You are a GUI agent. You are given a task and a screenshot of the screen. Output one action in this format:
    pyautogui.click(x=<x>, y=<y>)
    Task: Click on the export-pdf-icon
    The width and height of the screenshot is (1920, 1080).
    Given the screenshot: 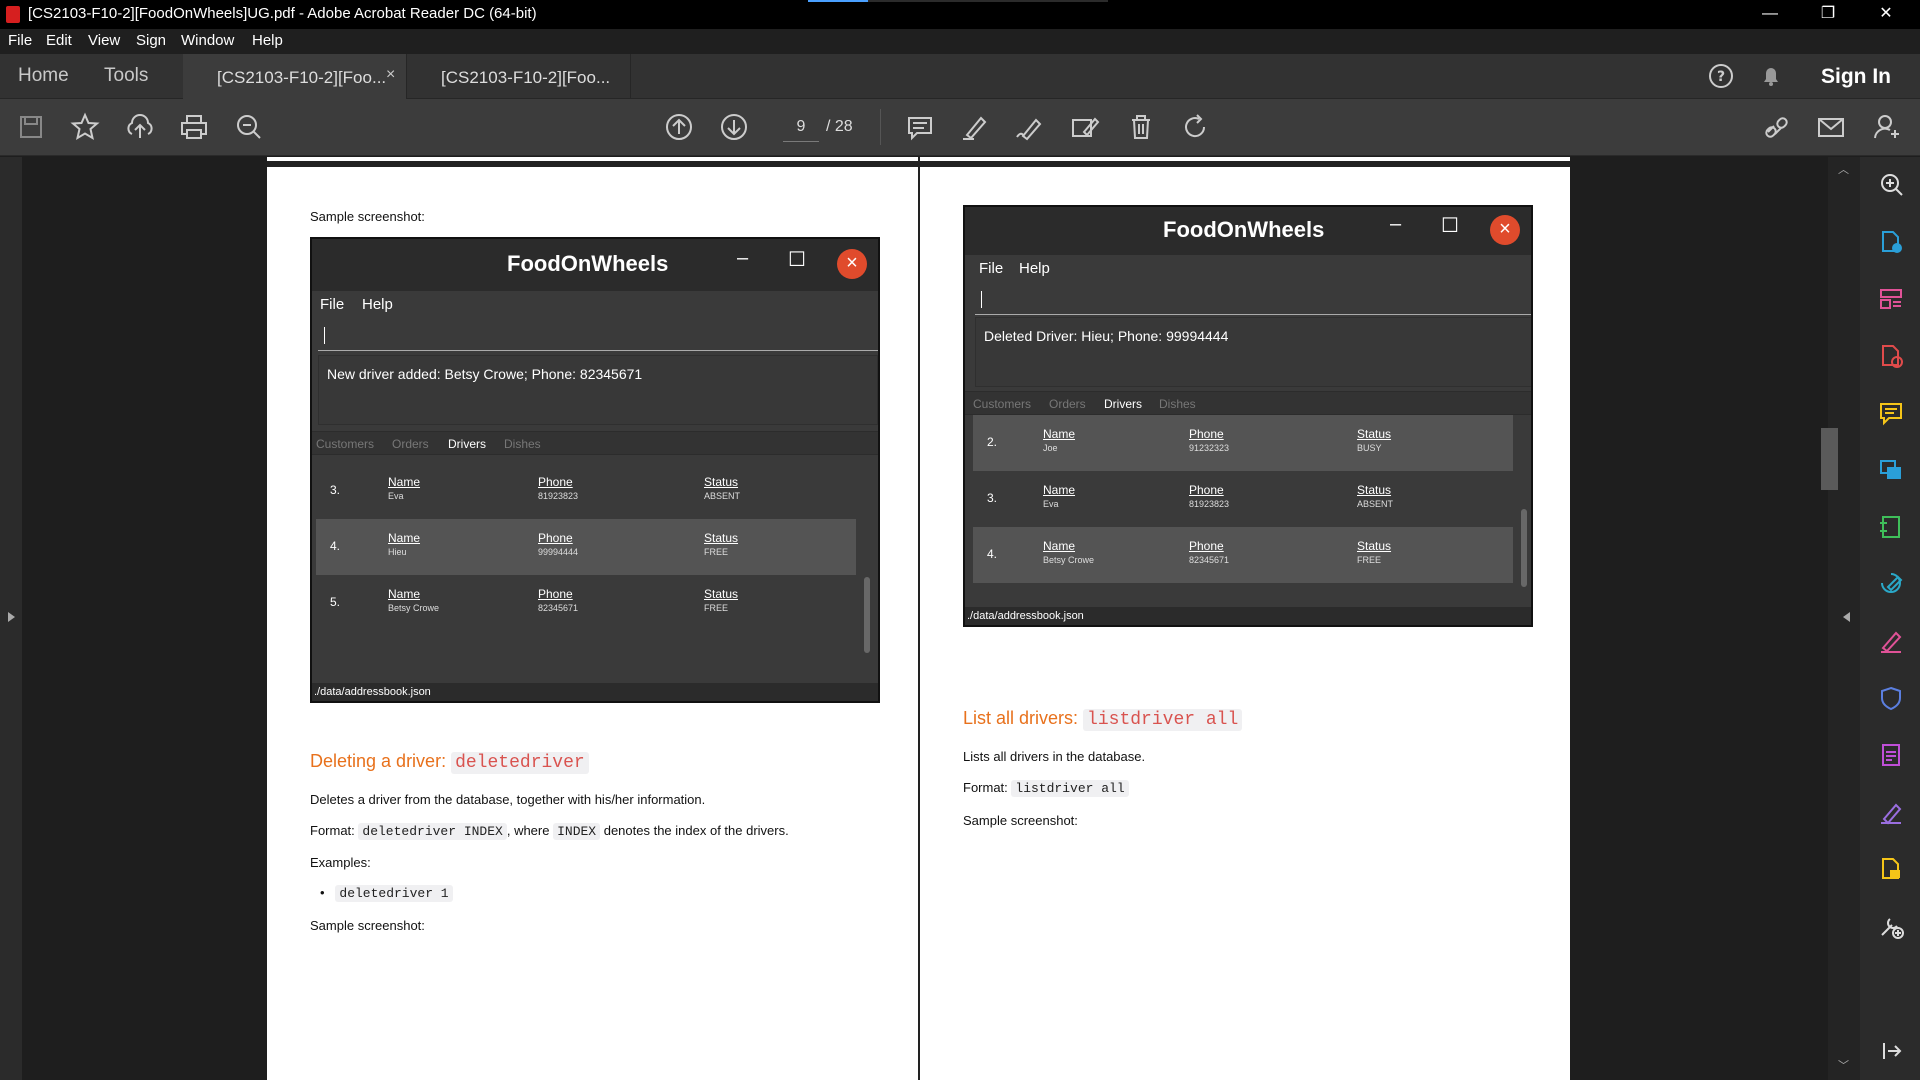 What is the action you would take?
    pyautogui.click(x=1891, y=356)
    